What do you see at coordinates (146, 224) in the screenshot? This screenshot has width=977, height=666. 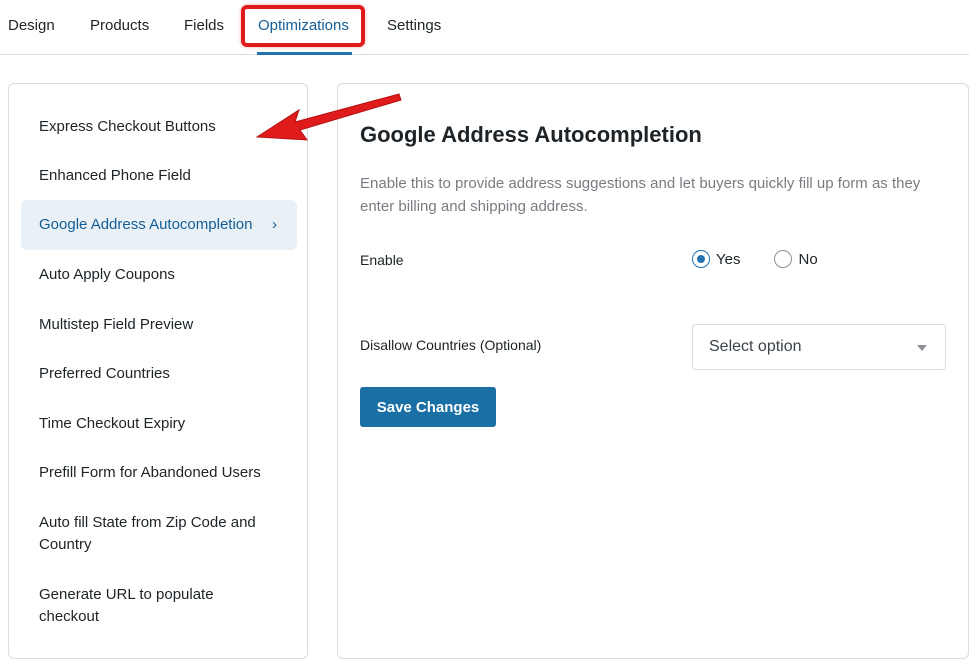 I see `sidebar-item-label: Google Address Autocompletion` at bounding box center [146, 224].